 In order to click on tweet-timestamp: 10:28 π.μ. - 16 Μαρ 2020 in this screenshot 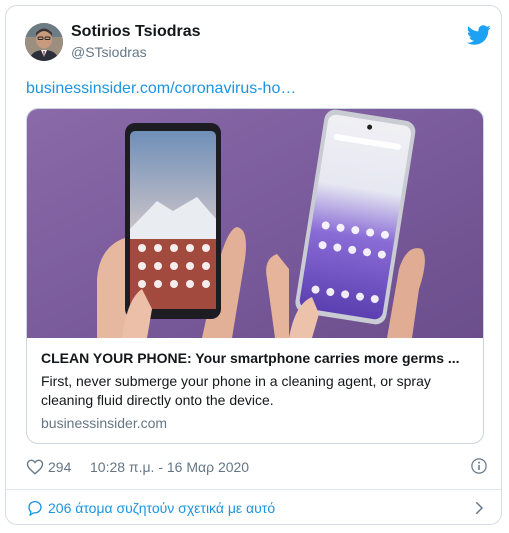, I will do `click(169, 467)`.